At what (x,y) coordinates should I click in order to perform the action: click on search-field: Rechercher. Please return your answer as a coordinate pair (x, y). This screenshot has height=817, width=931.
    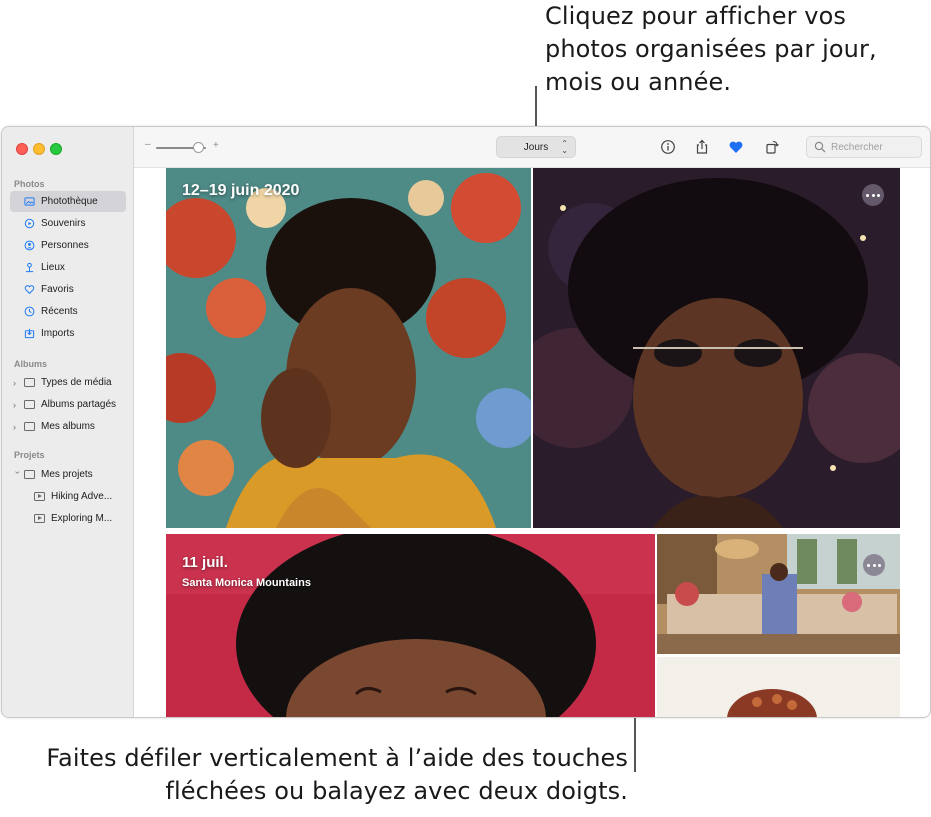
    Looking at the image, I should click on (864, 147).